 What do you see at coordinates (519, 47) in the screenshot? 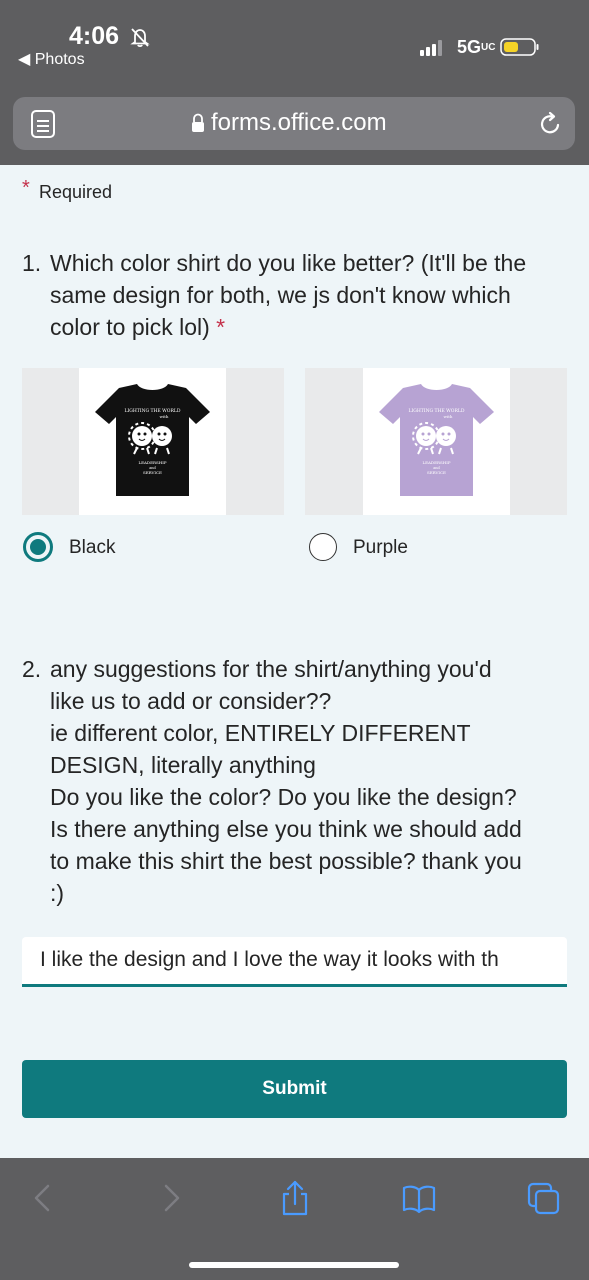
I see `battery-icon` at bounding box center [519, 47].